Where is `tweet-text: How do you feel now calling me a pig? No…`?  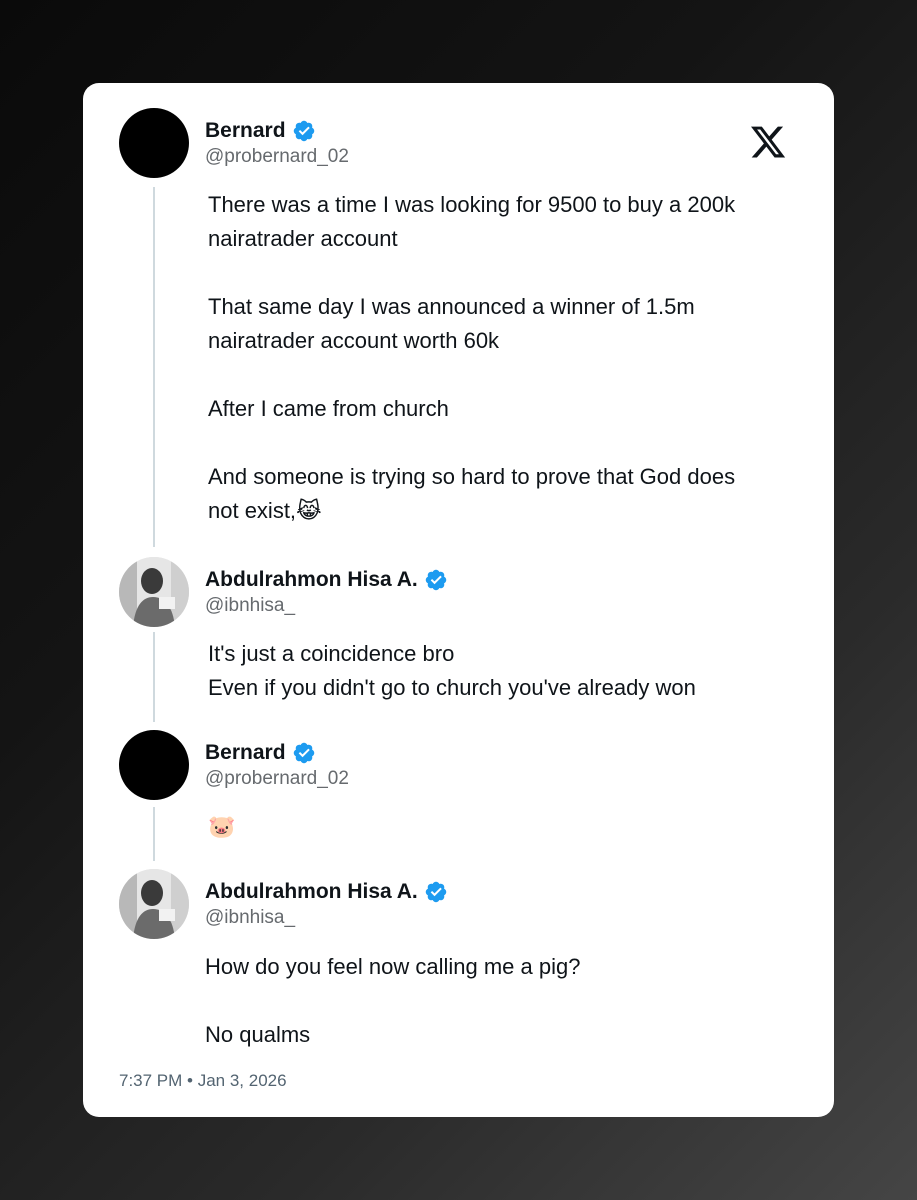 tweet-text: How do you feel now calling me a pig? No… is located at coordinates (392, 1001).